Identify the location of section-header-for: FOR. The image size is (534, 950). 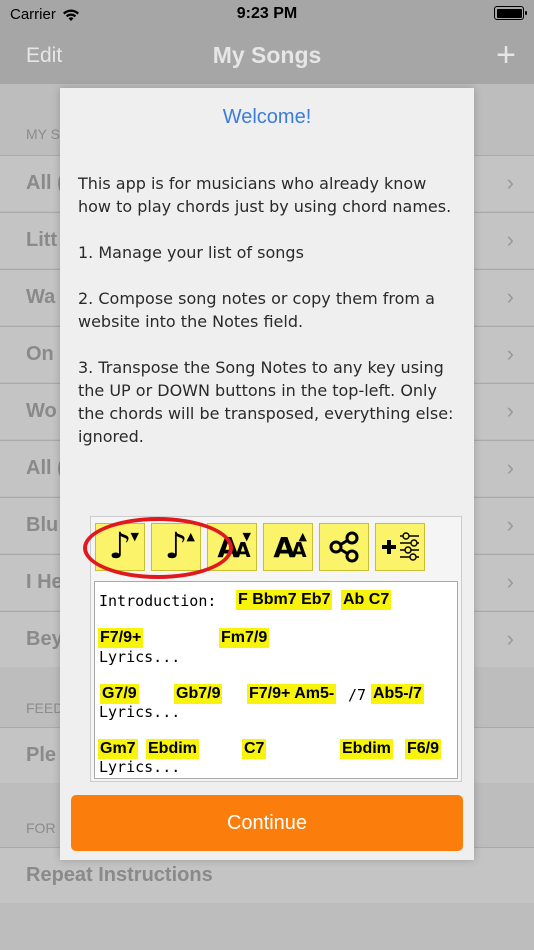
(41, 828).